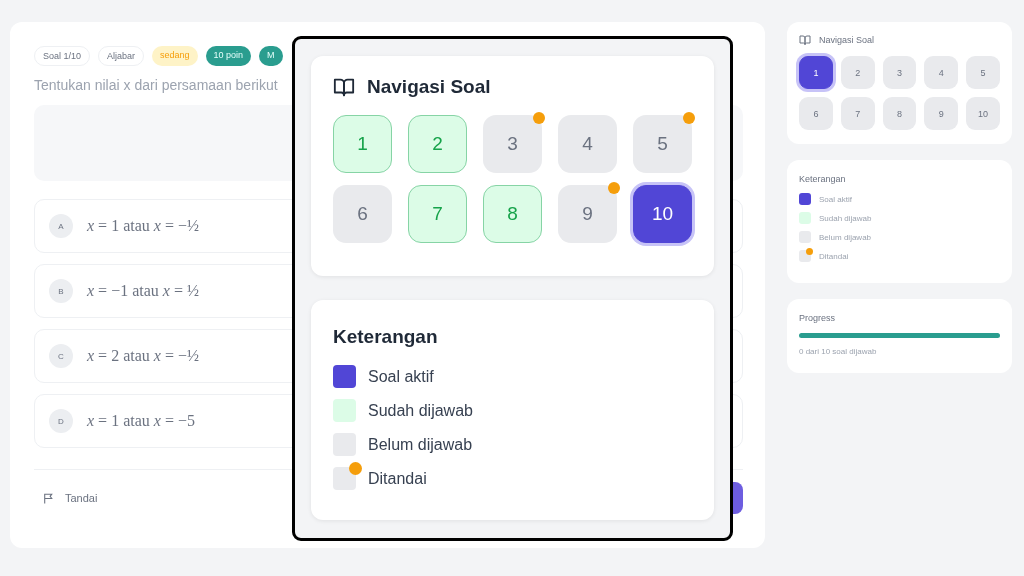  I want to click on flag-button: Tandai, so click(70, 498).